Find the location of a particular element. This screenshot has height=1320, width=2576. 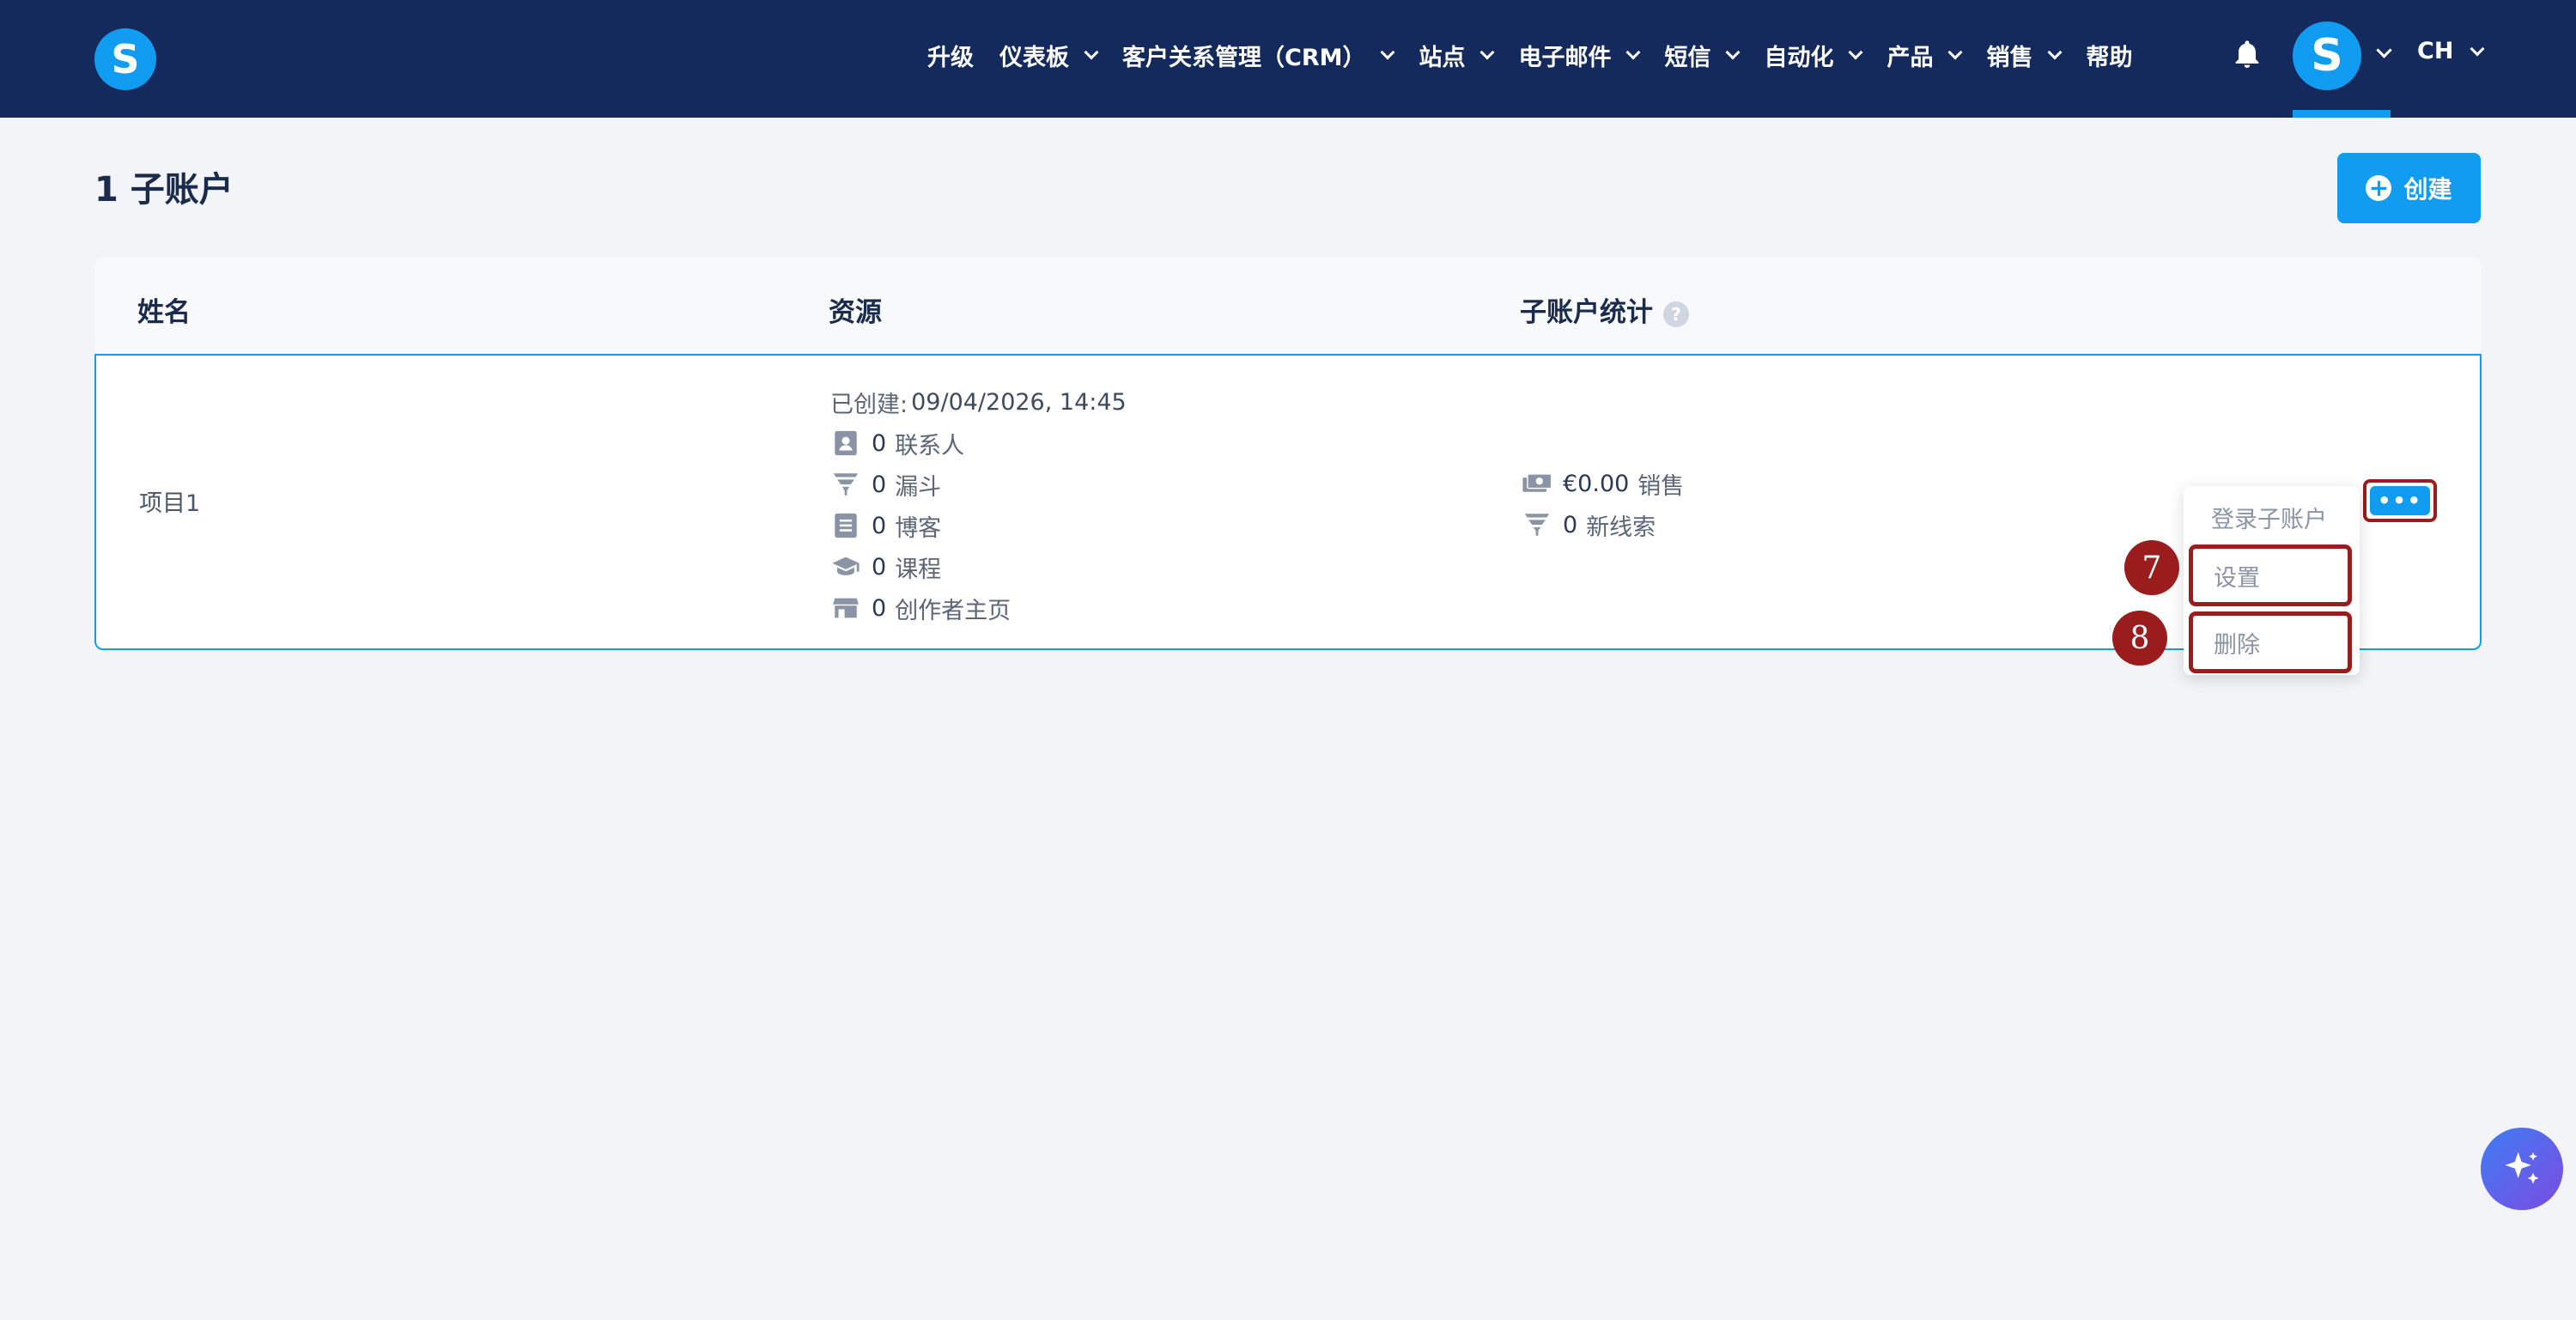

stats-cell: €0.00 销售 0 新线索 is located at coordinates (1603, 504).